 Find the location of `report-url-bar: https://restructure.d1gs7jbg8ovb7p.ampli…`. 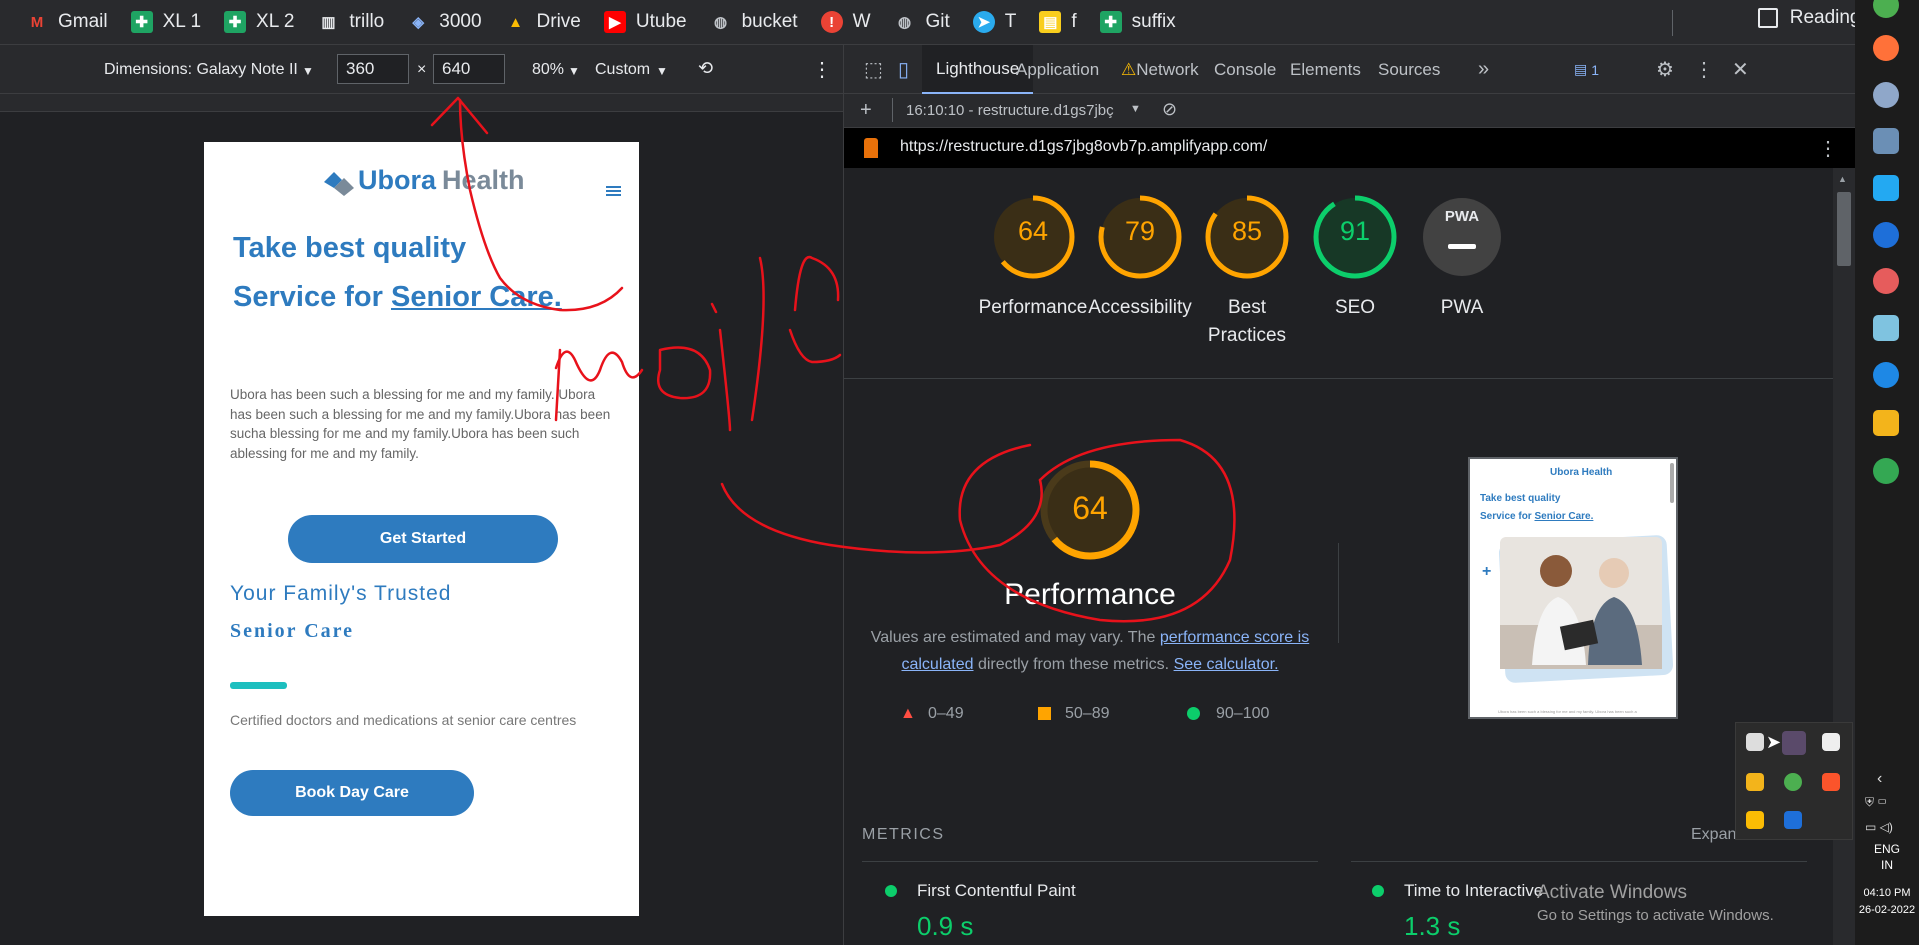

report-url-bar: https://restructure.d1gs7jbg8ovb7p.ampli… is located at coordinates (1349, 148).